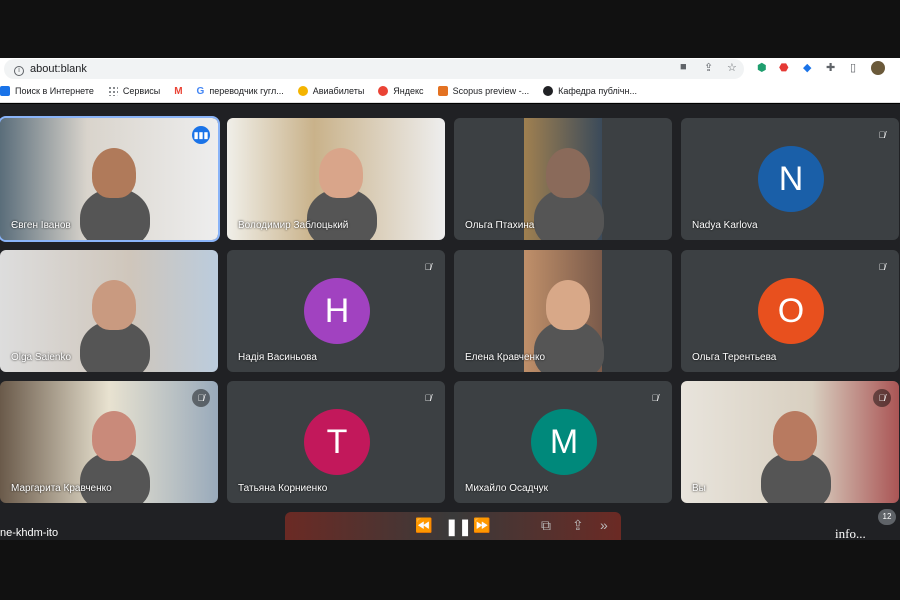 The width and height of the screenshot is (900, 600). I want to click on address-bar: i about:blank, so click(374, 69).